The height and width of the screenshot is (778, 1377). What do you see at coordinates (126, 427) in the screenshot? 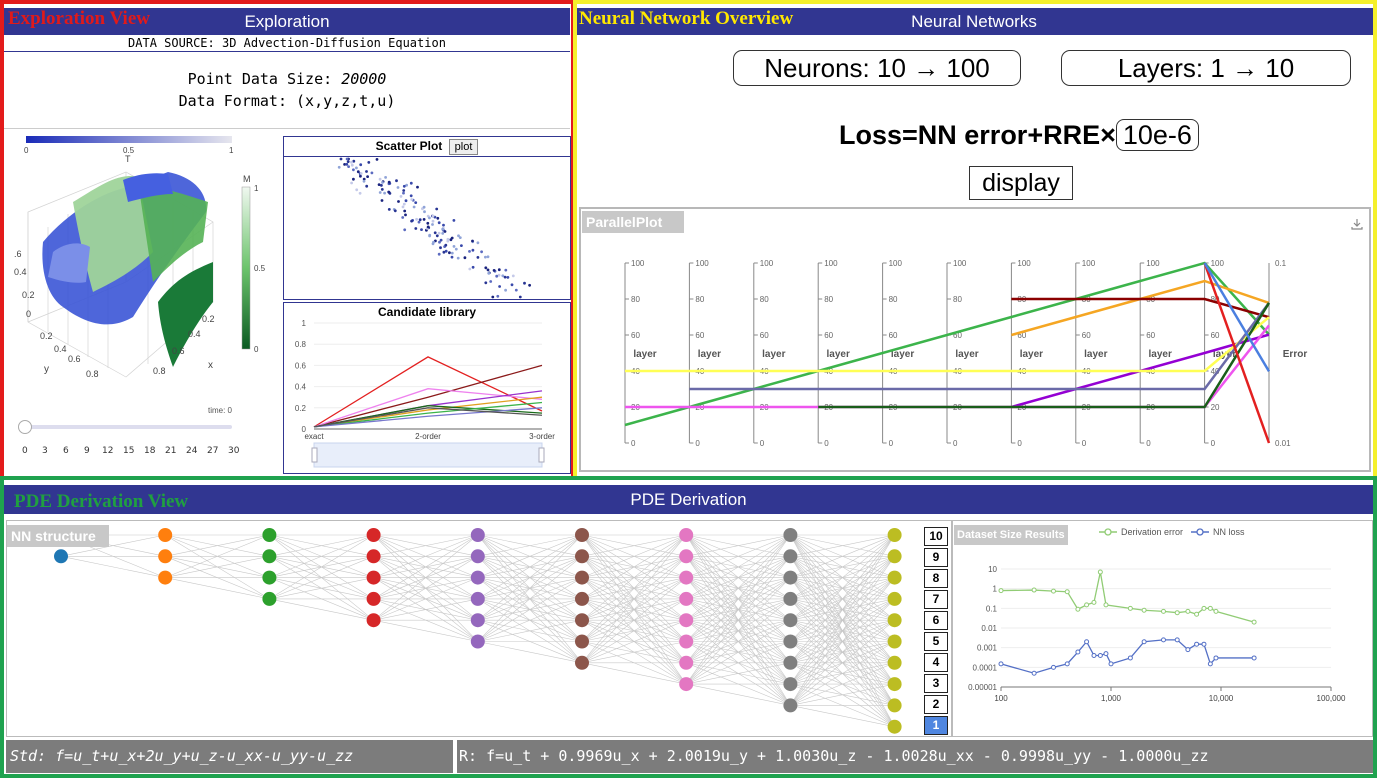
I see `time-slider` at bounding box center [126, 427].